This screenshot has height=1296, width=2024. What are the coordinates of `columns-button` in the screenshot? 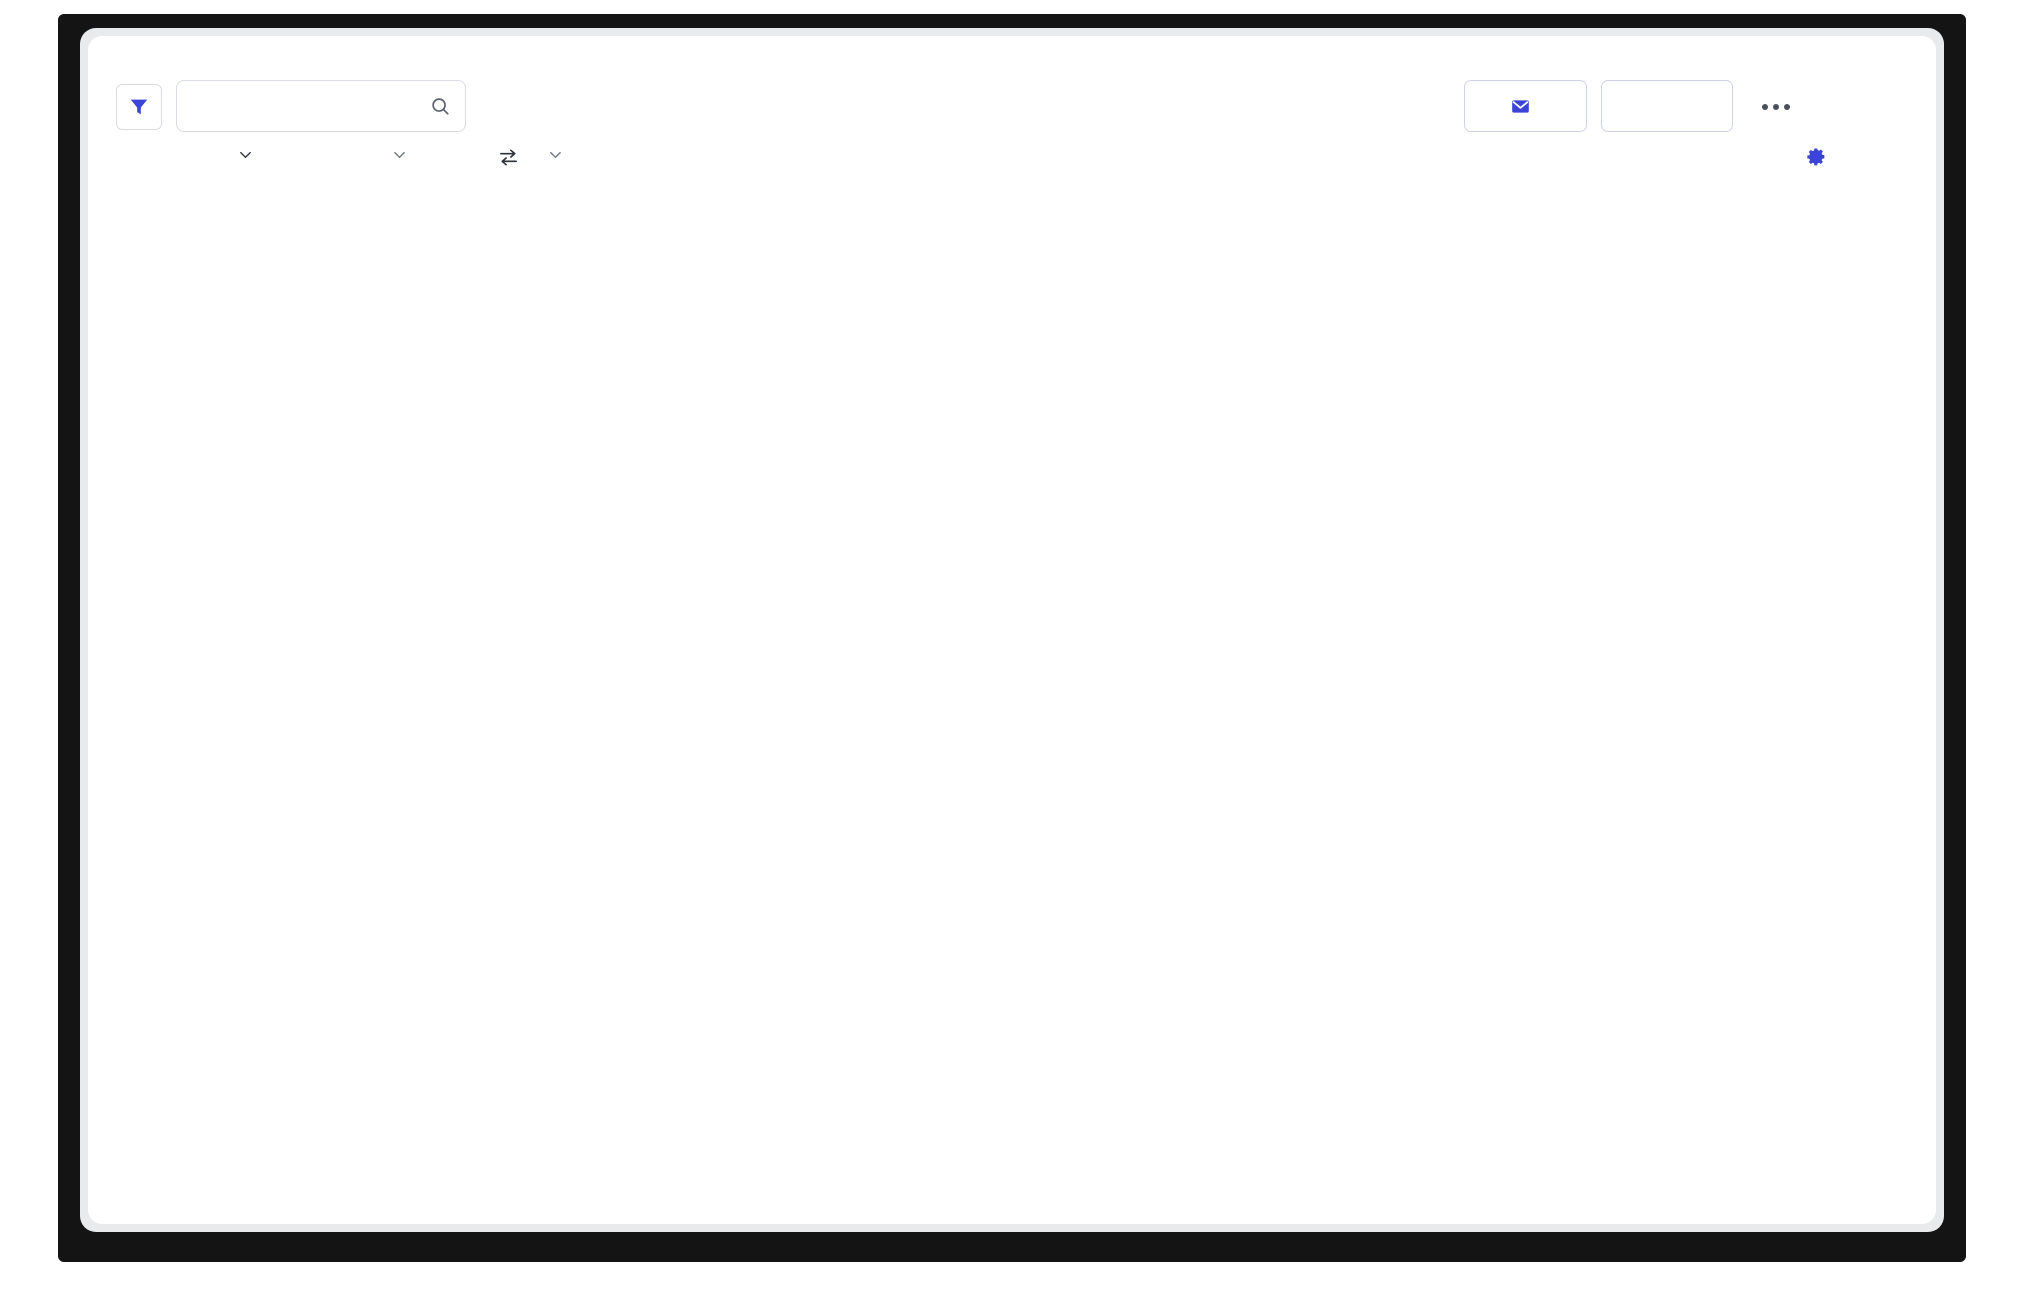 It's located at (1821, 156).